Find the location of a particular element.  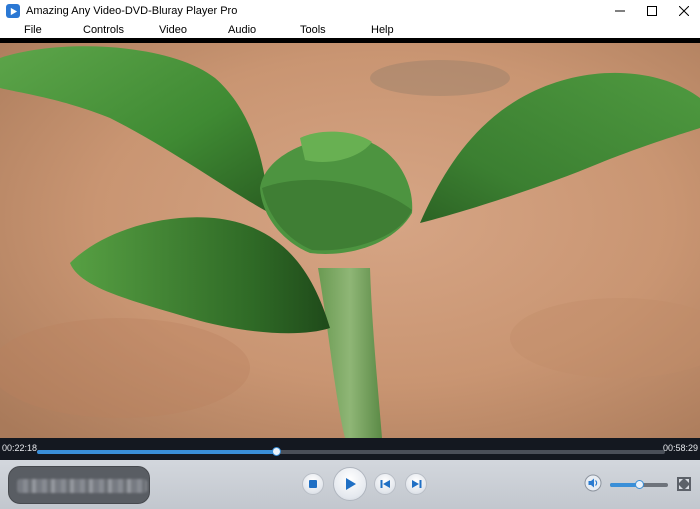

volume-button is located at coordinates (593, 483).